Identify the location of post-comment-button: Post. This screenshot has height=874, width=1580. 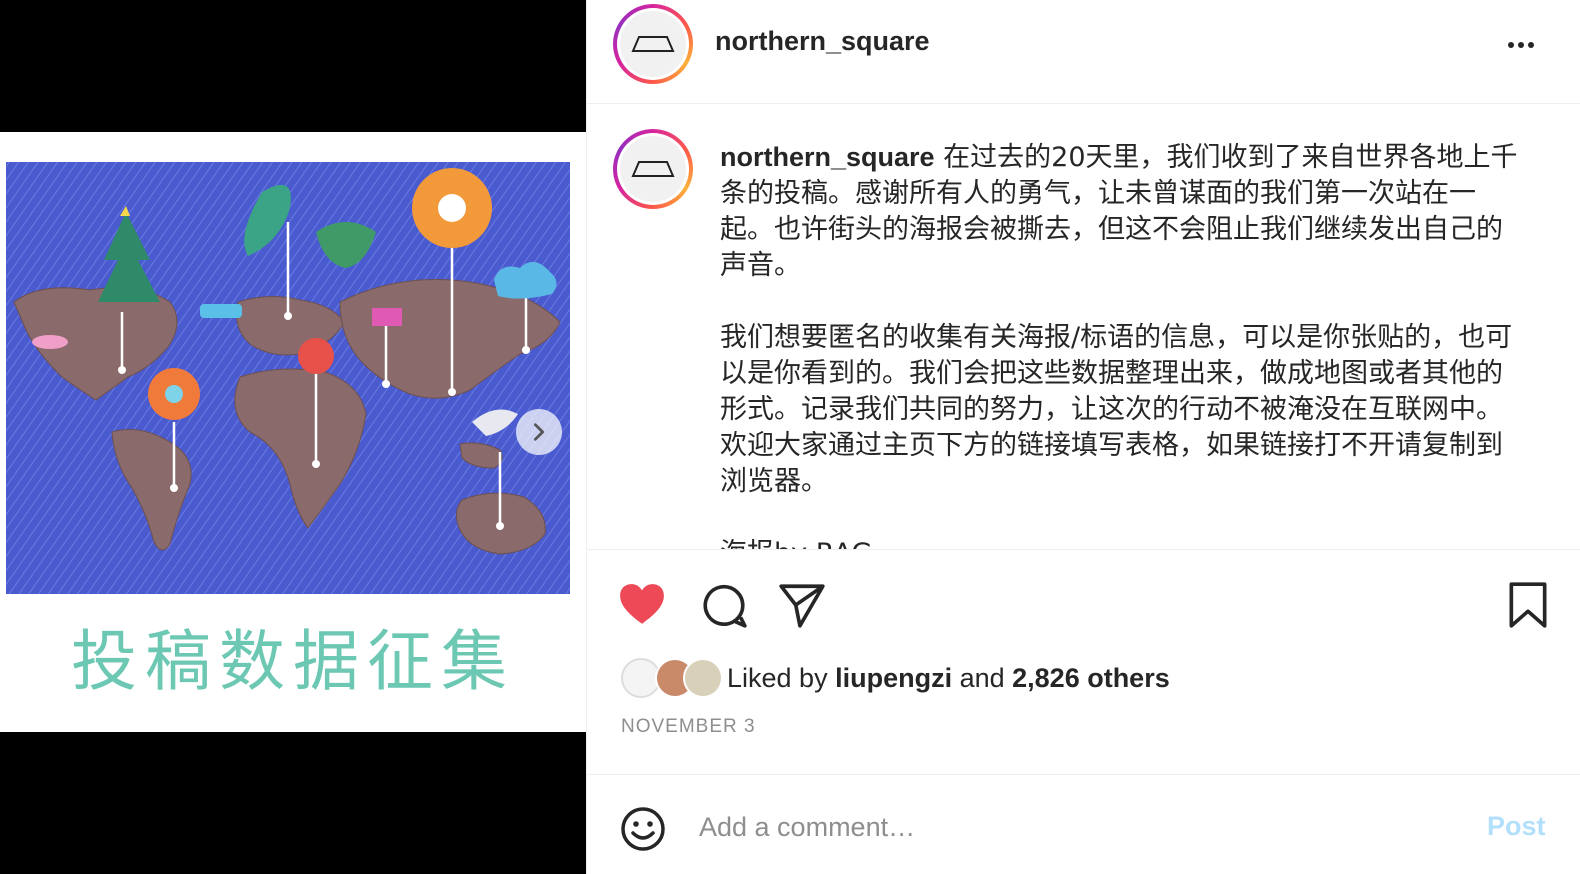
(1516, 826).